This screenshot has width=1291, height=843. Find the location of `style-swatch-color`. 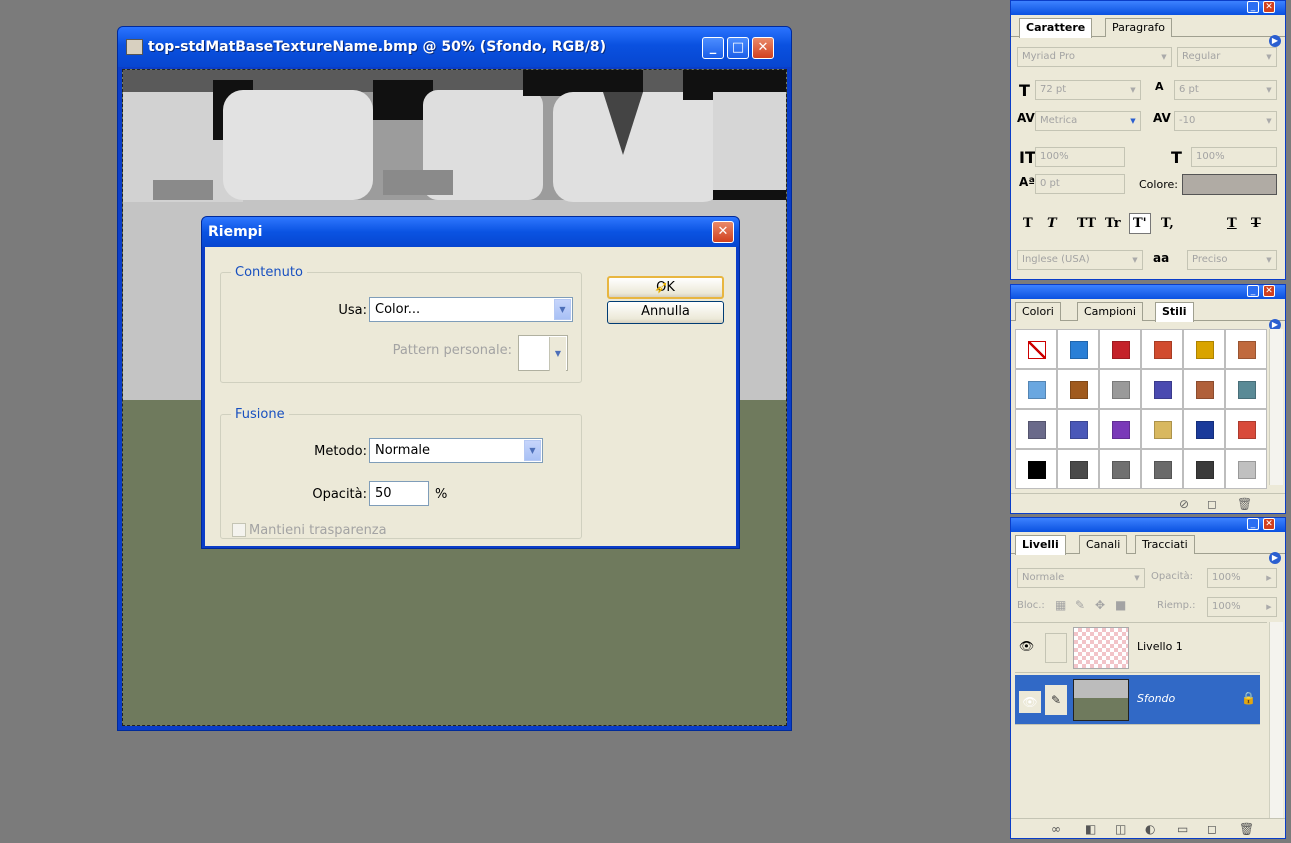

style-swatch-color is located at coordinates (1121, 350).